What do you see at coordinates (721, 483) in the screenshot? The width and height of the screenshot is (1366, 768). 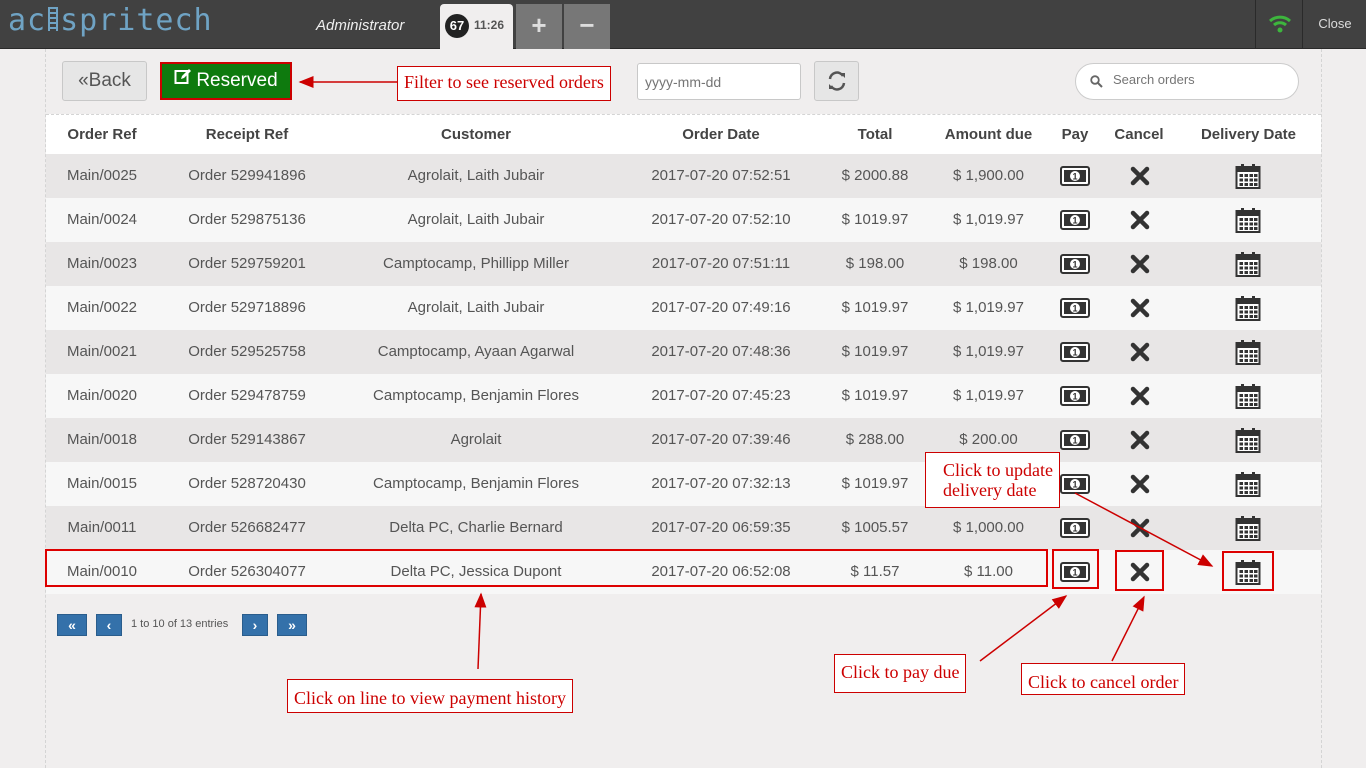 I see `cell-order-date: 2017-07-20 07:32:13` at bounding box center [721, 483].